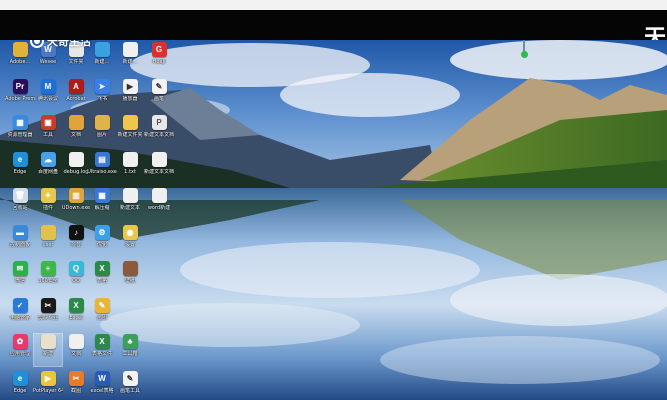  Describe the element at coordinates (20, 350) in the screenshot. I see `desktop-icon: ✿ 应用管理` at that location.